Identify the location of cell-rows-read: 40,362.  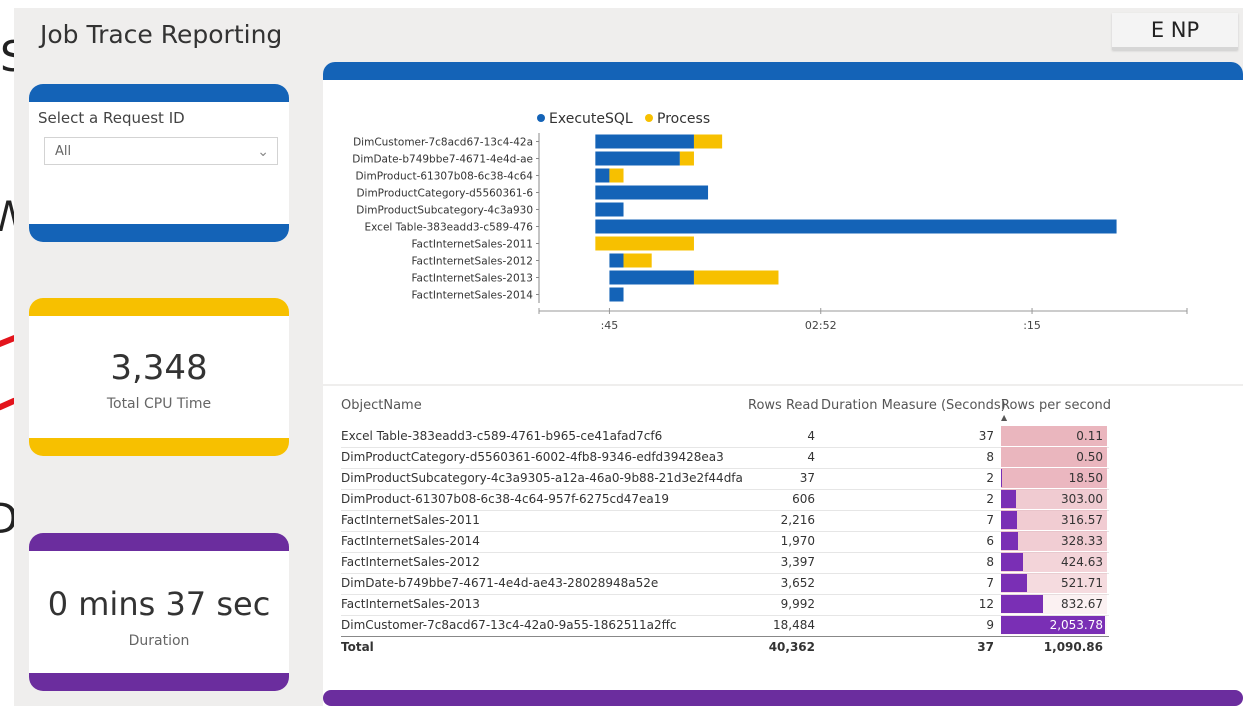
(791, 647).